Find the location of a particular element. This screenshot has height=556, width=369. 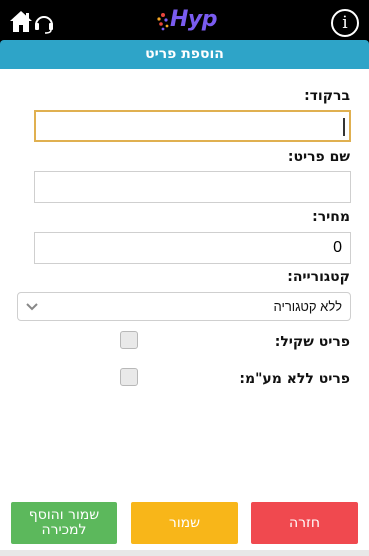

logo-text: Hyp is located at coordinates (194, 19).